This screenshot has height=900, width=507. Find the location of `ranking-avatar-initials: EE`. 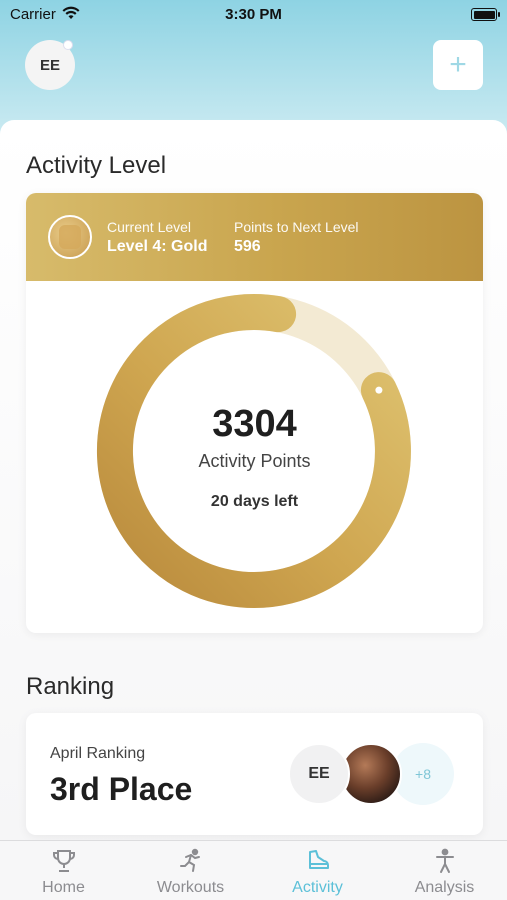

ranking-avatar-initials: EE is located at coordinates (319, 773).